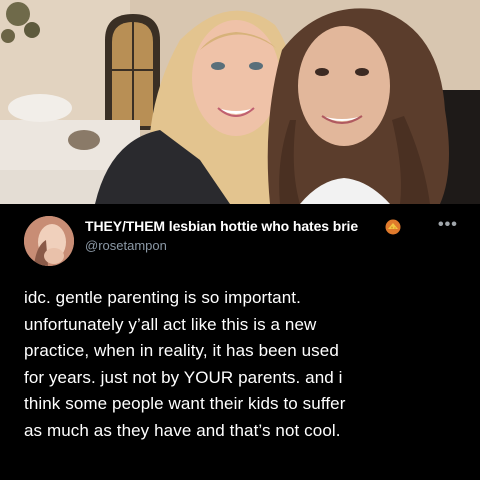  I want to click on avatar-image, so click(49, 241).